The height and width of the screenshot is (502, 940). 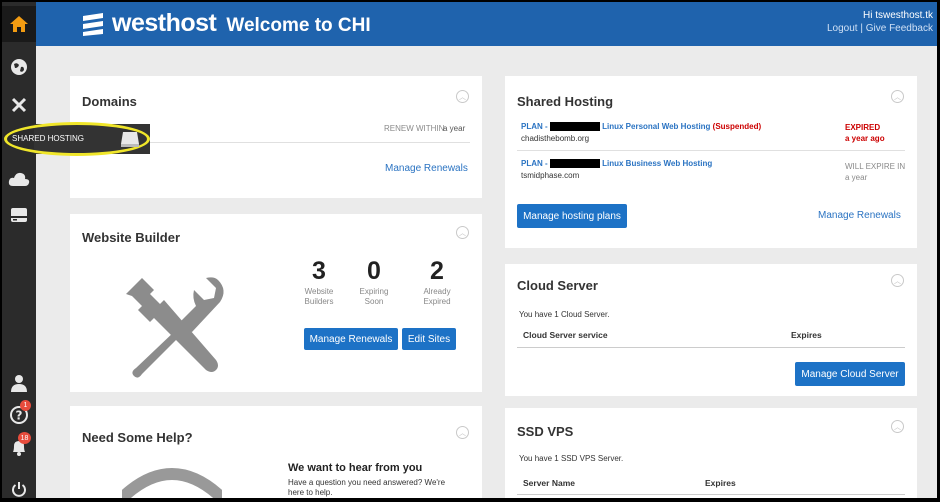 What do you see at coordinates (899, 28) in the screenshot?
I see `feedback-link: Give Feedback` at bounding box center [899, 28].